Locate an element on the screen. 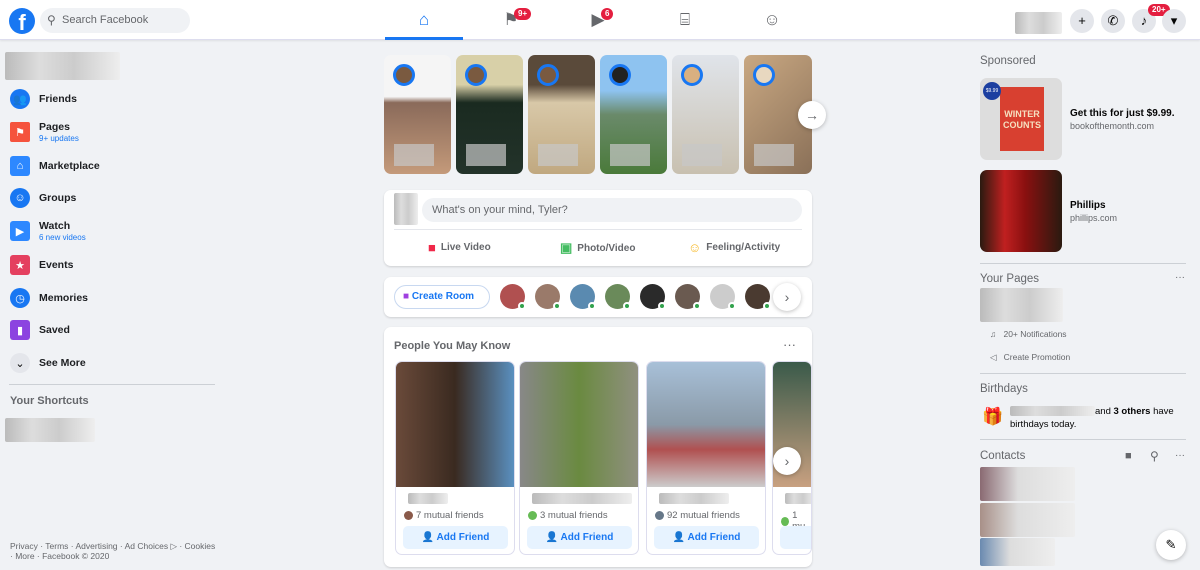 The image size is (1200, 570). messenger-icon: ✆ is located at coordinates (1113, 20).